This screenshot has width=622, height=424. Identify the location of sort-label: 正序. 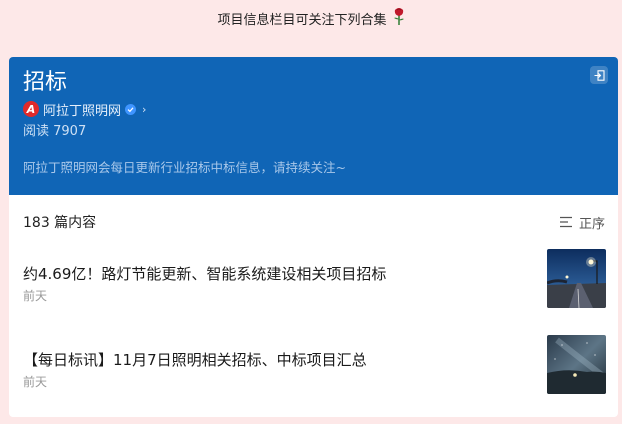
(591, 224).